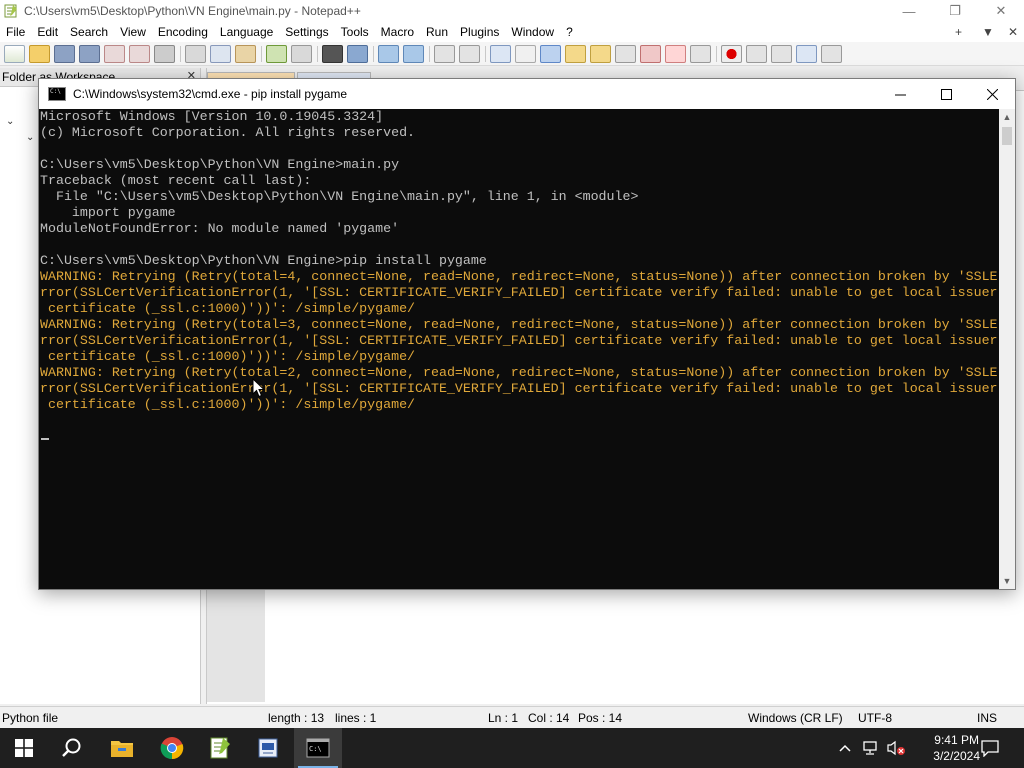  Describe the element at coordinates (955, 11) in the screenshot. I see `npp-restore-button: ❐` at that location.